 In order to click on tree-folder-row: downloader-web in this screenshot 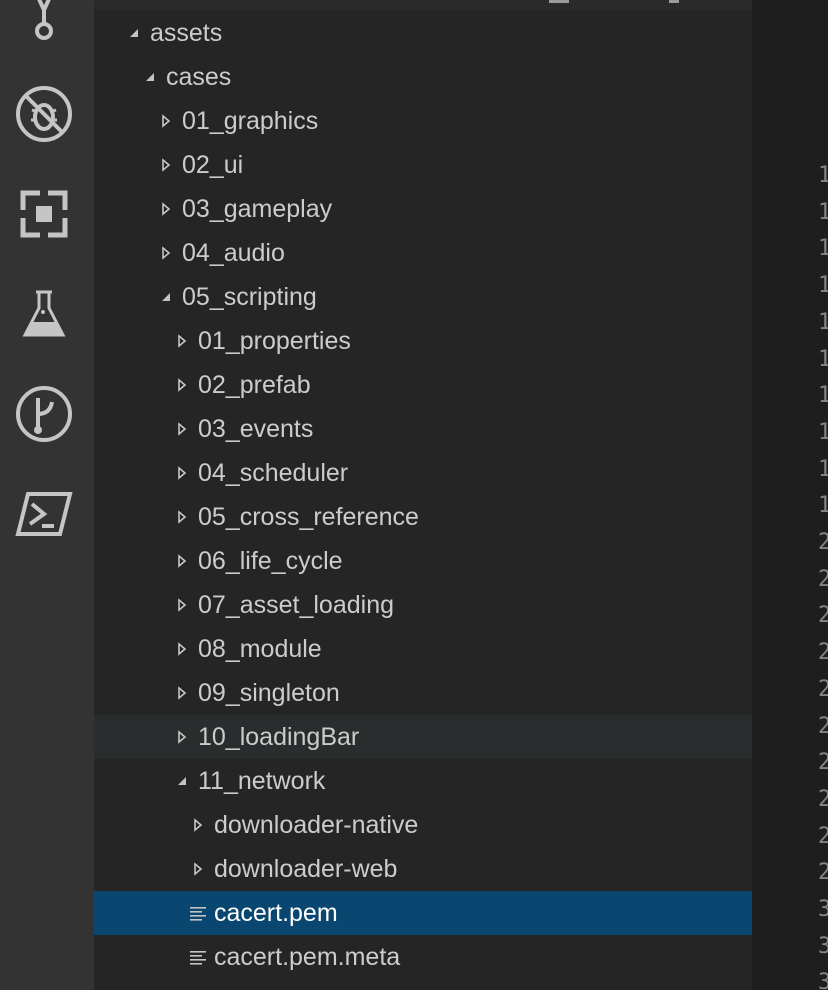, I will do `click(423, 869)`.